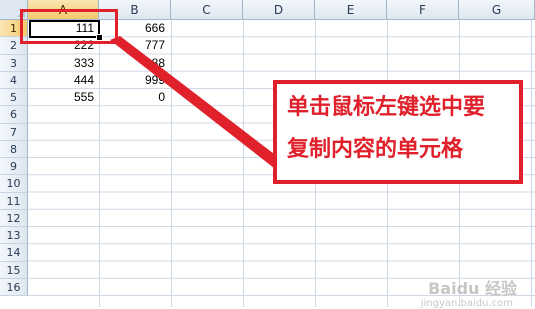 This screenshot has height=309, width=535. I want to click on row-header-10: 10, so click(14, 184).